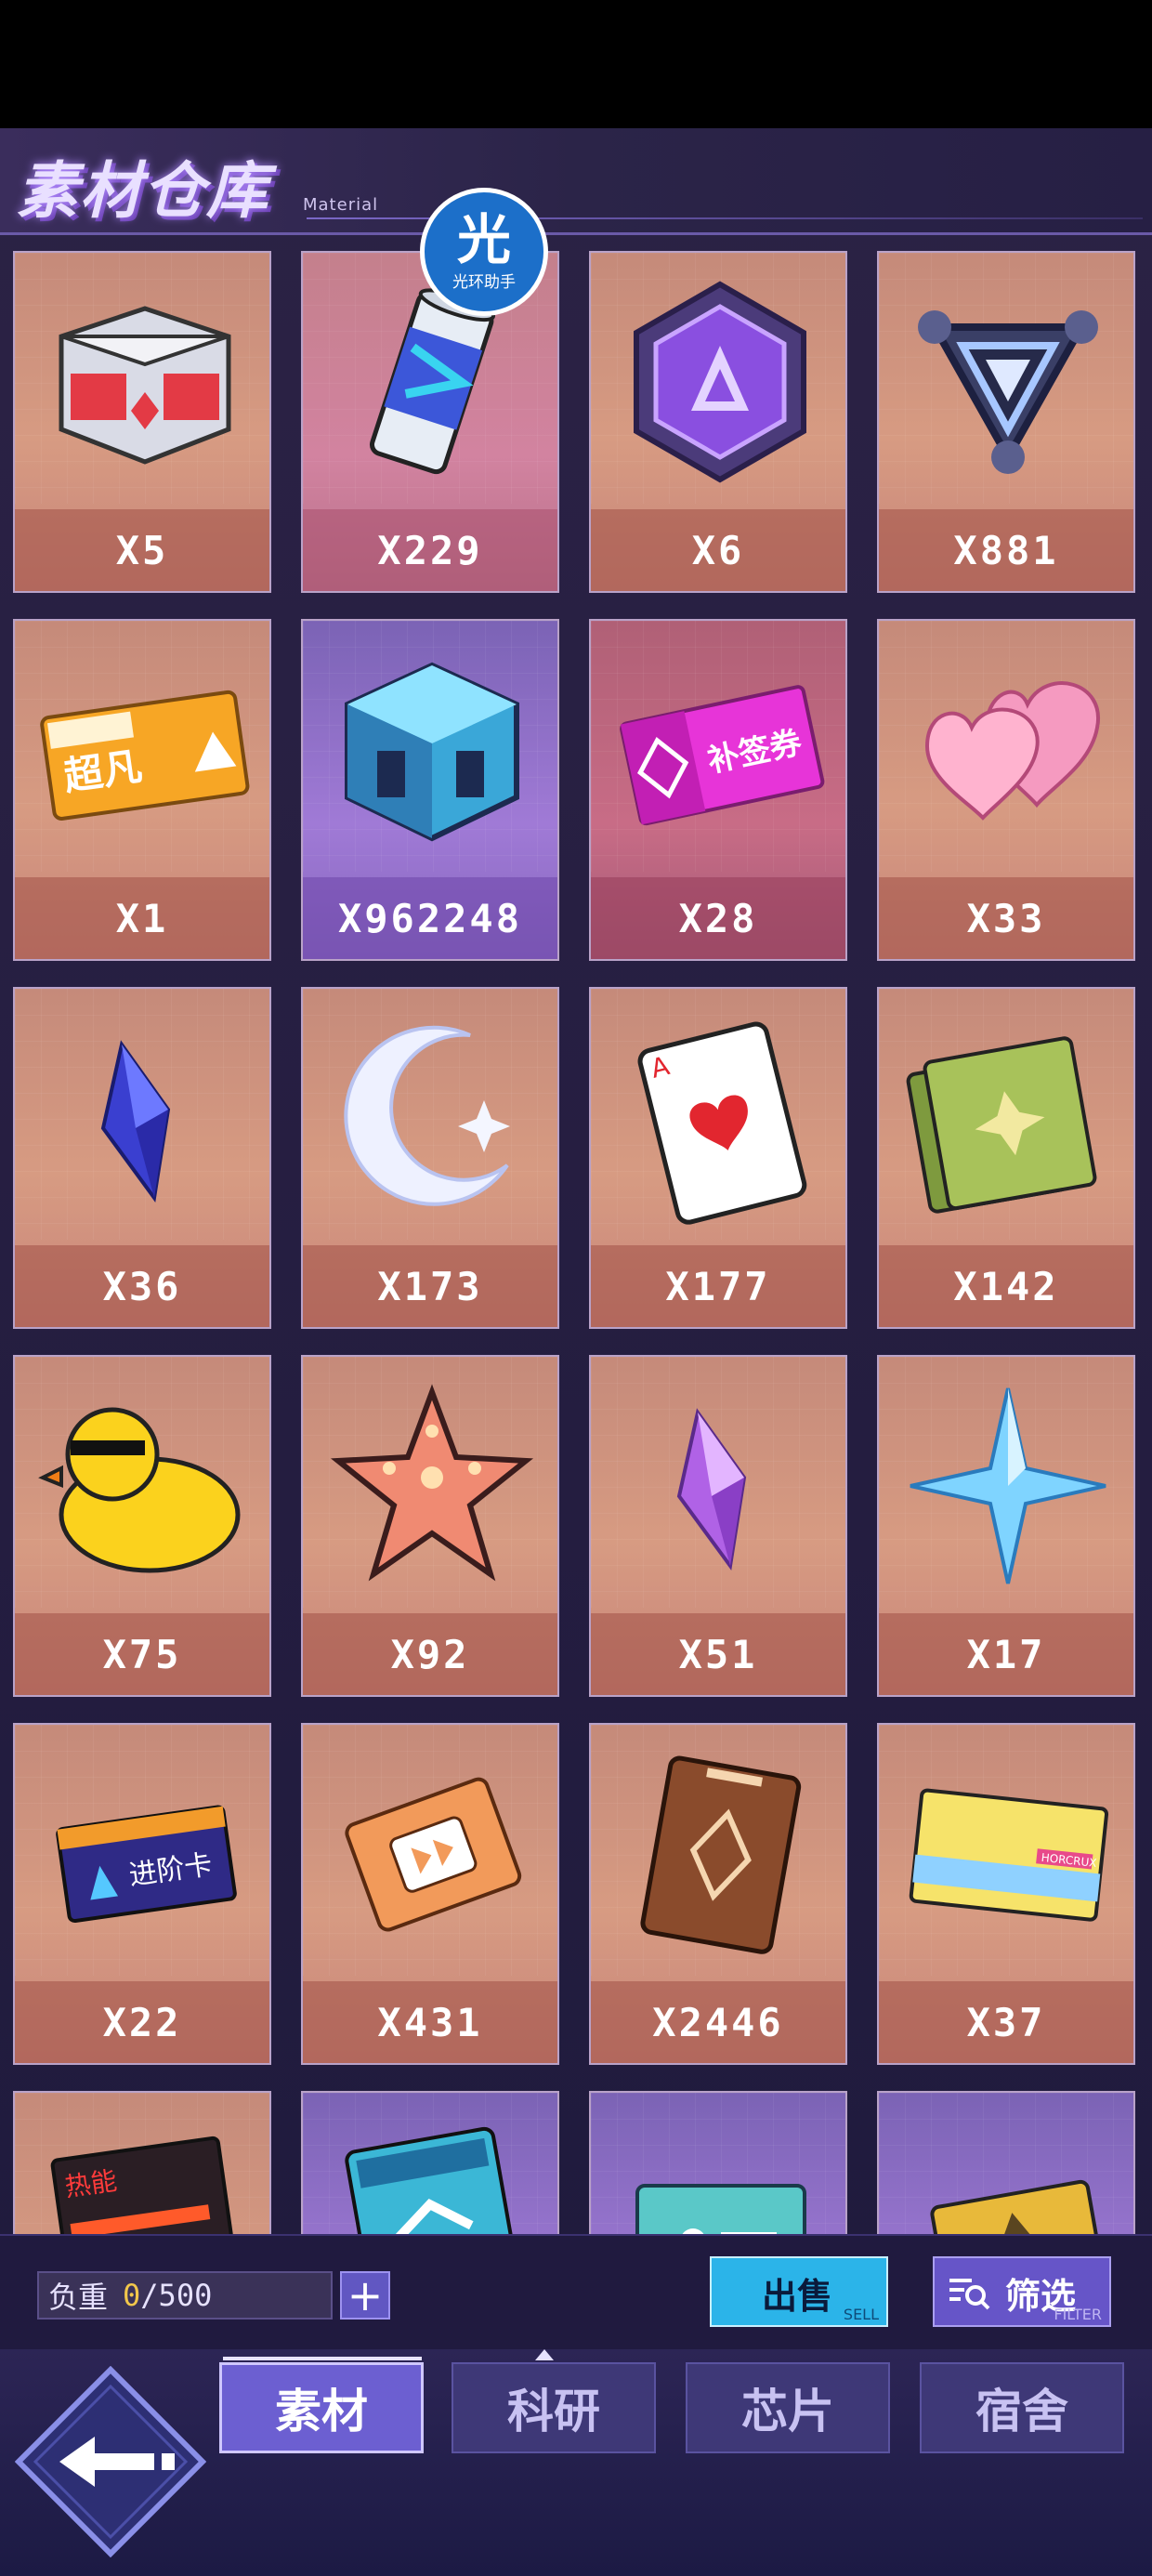  I want to click on item-count-bar: X6, so click(718, 550).